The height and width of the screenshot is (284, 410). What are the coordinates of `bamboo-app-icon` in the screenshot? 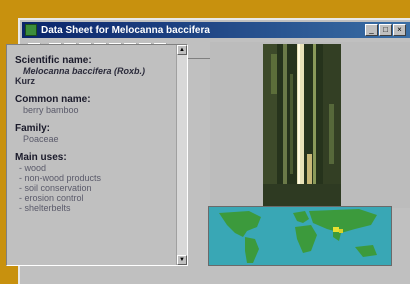 It's located at (31, 30).